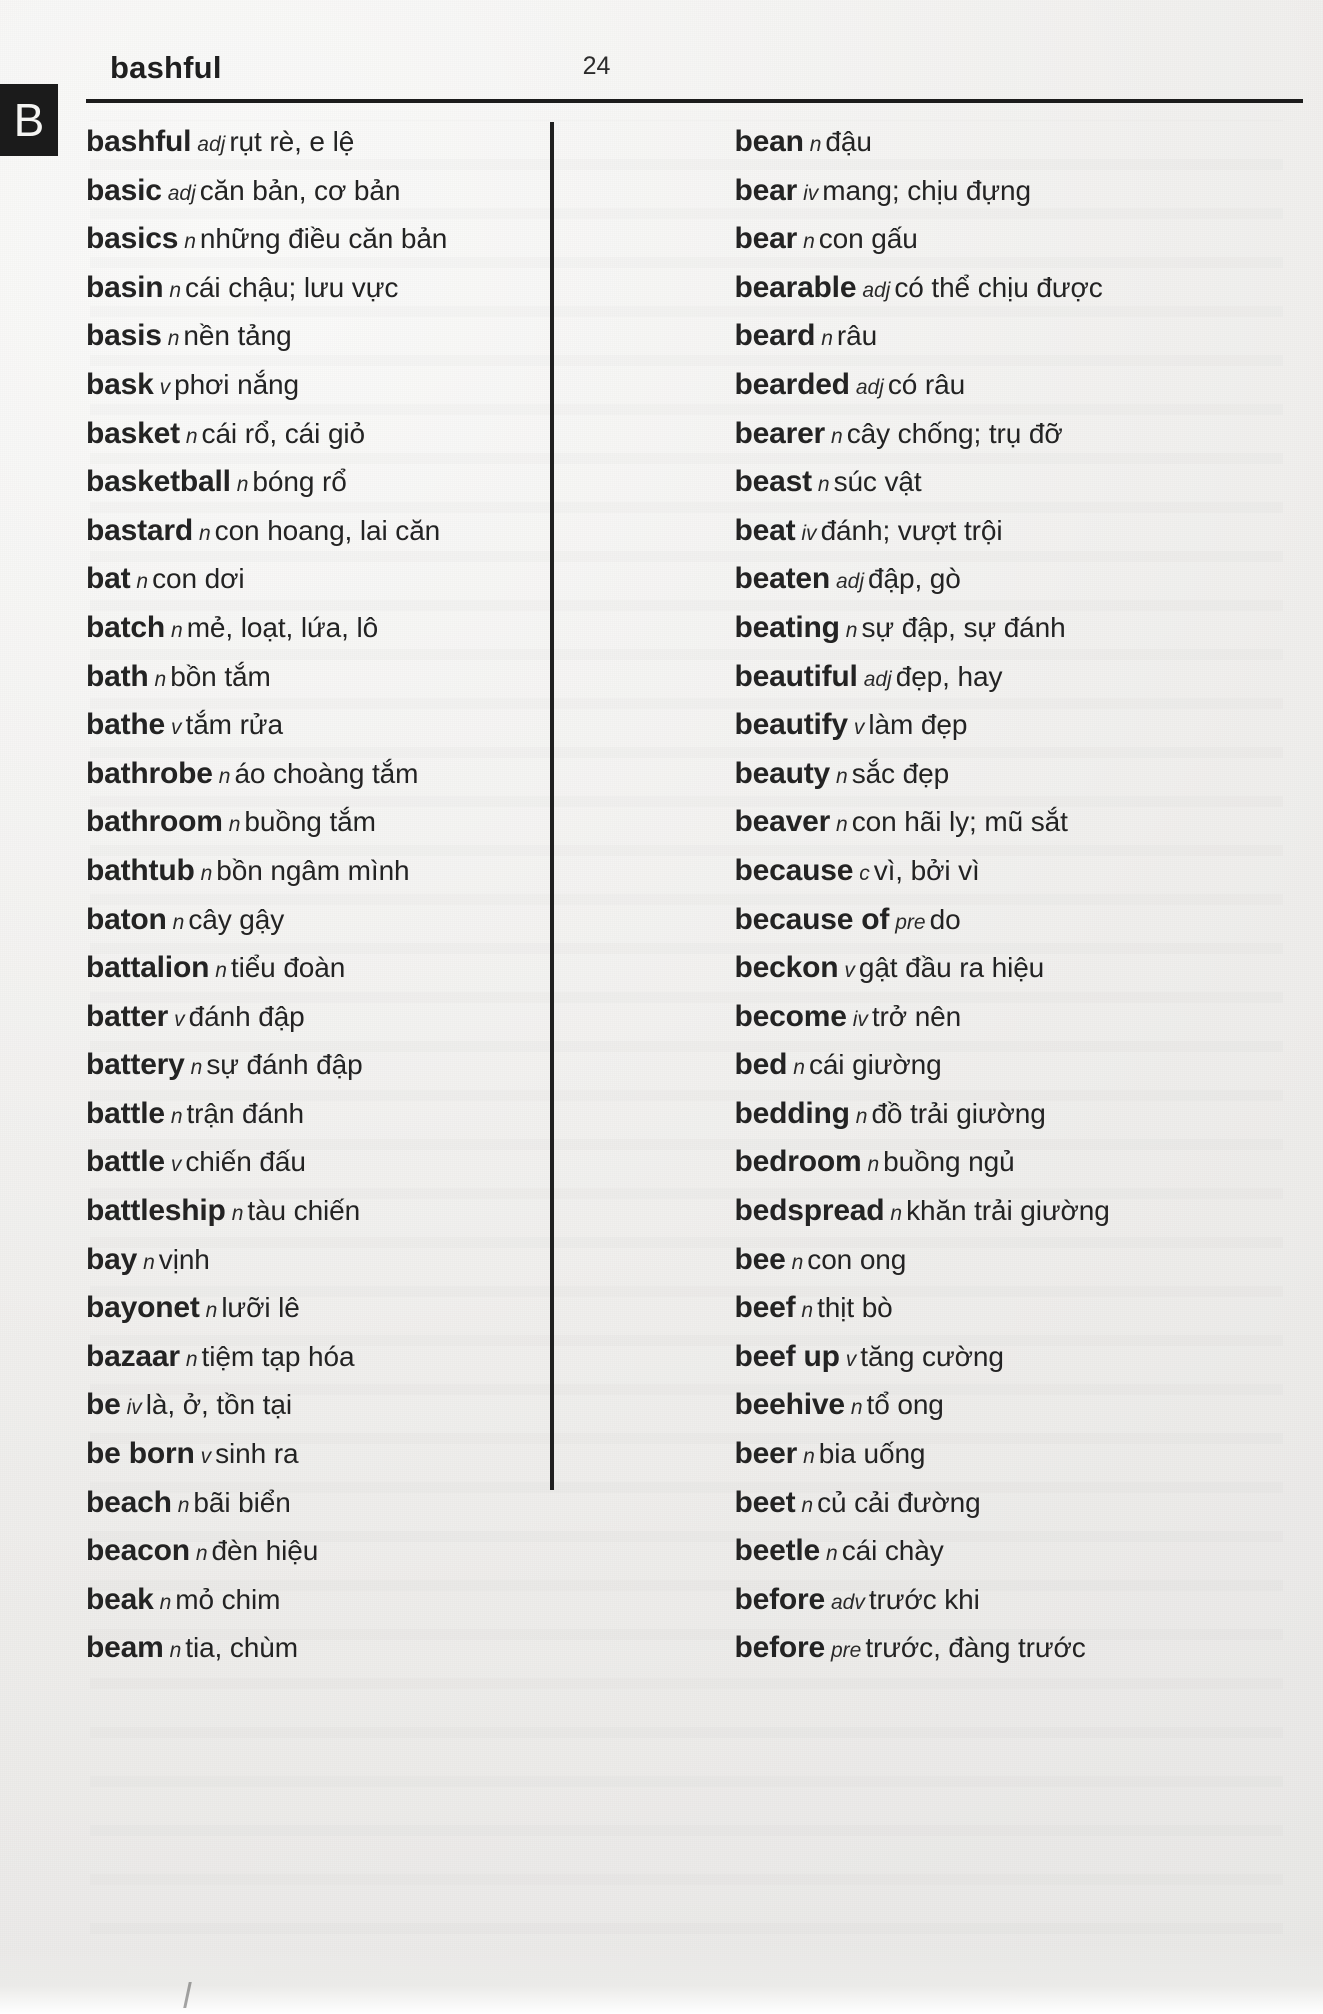 This screenshot has width=1323, height=2014. Describe the element at coordinates (787, 1356) in the screenshot. I see `entry-headword: beef up` at that location.